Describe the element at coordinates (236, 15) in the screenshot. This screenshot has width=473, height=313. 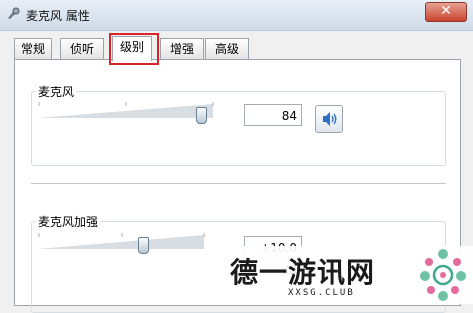
I see `title-bar: 麦克风 属性 ✕` at that location.